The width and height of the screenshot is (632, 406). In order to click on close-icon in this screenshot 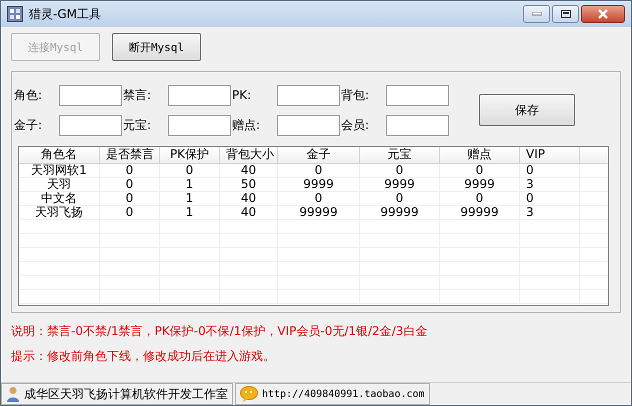, I will do `click(603, 14)`.